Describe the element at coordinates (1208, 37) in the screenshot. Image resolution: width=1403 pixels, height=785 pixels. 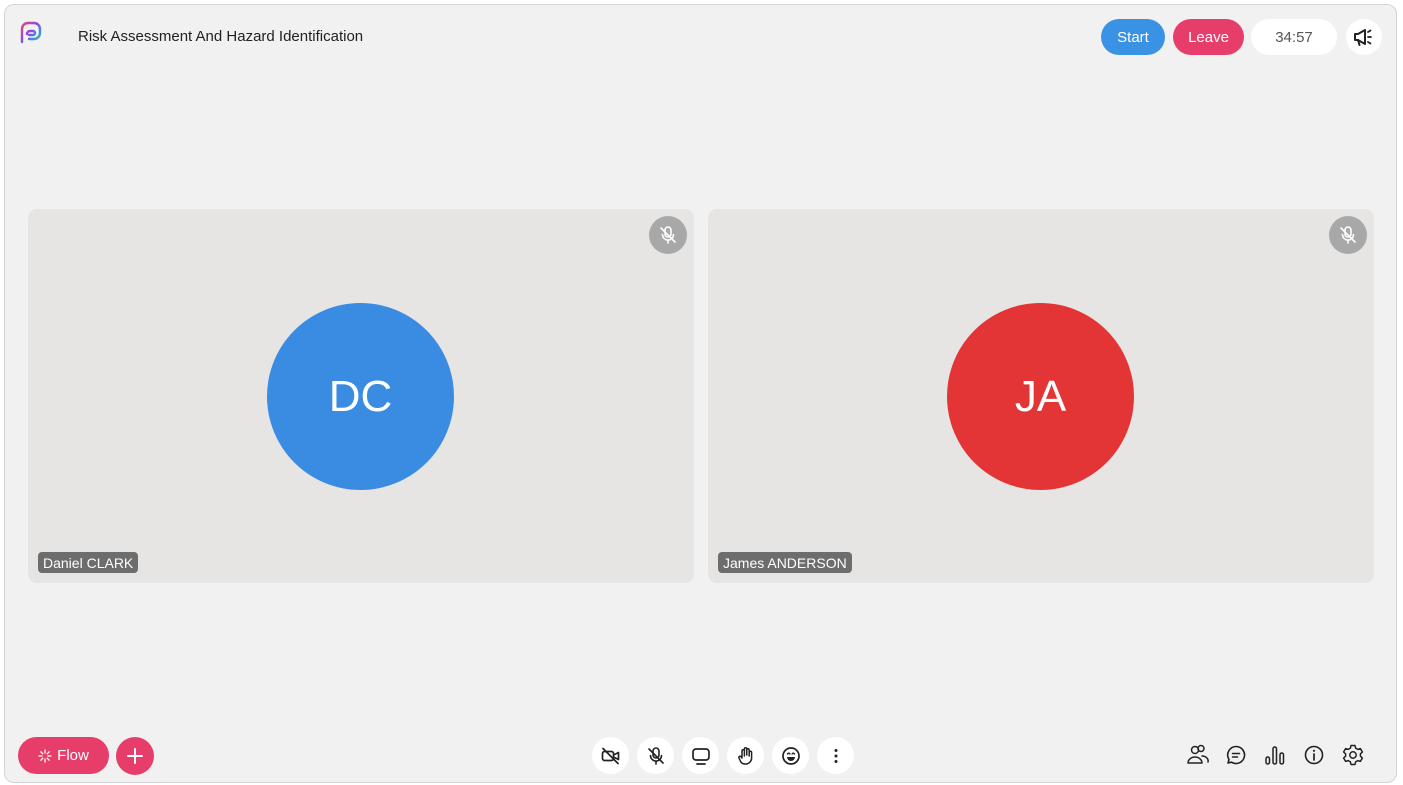
I see `leave-button: Leave` at that location.